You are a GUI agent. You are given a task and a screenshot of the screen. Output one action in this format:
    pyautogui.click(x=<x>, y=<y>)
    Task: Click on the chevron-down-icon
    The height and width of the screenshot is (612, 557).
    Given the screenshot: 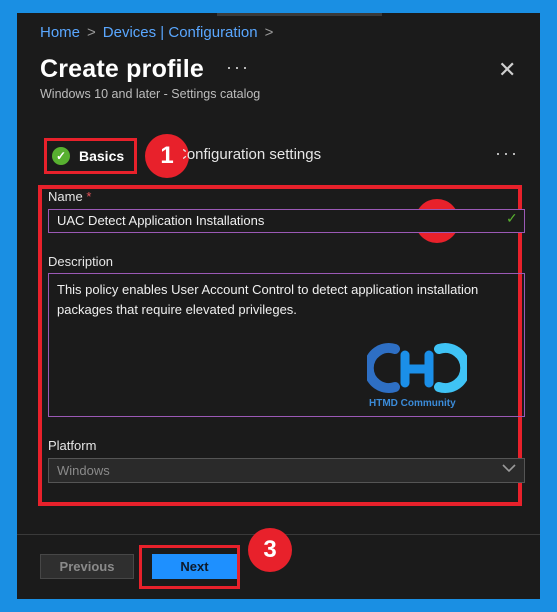 What is the action you would take?
    pyautogui.click(x=509, y=469)
    